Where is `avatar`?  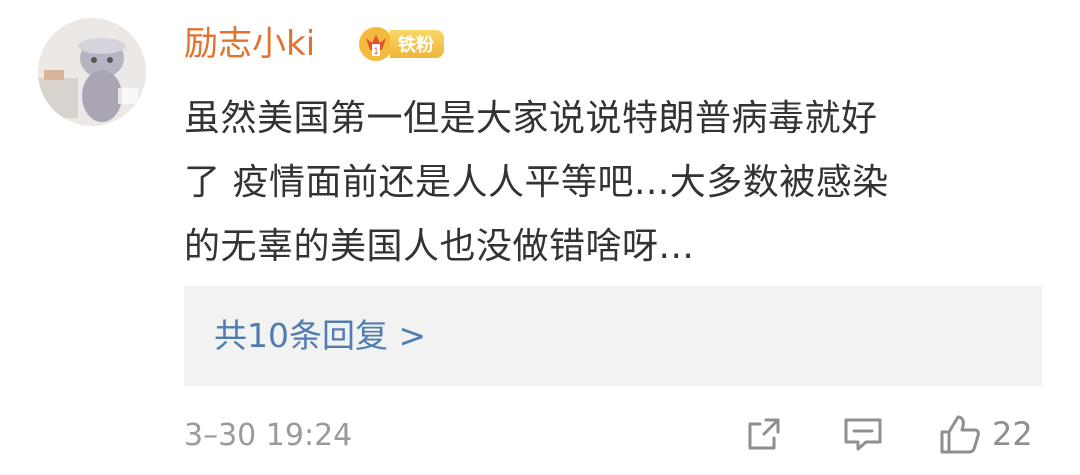 avatar is located at coordinates (92, 72).